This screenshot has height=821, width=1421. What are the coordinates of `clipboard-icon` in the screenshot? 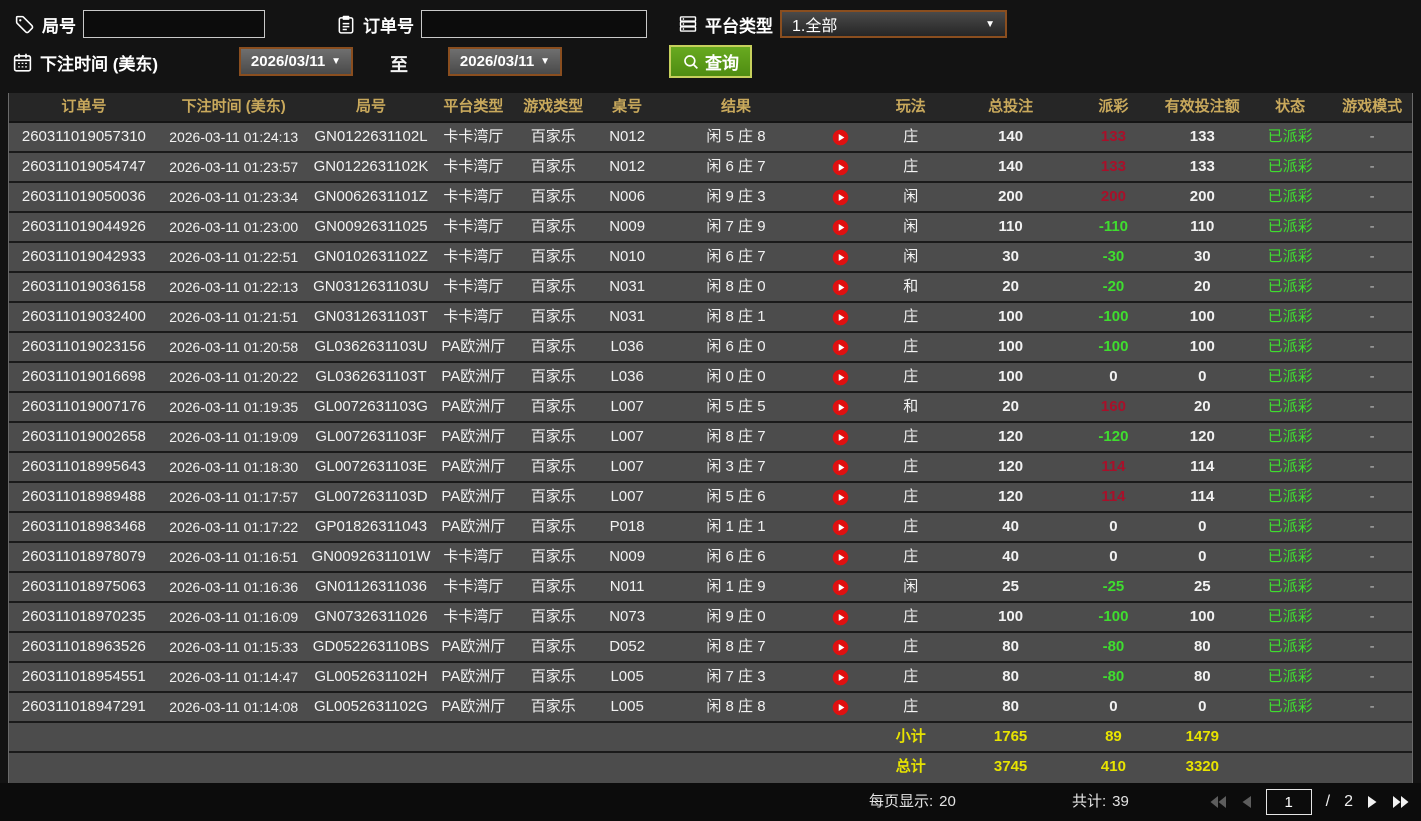 It's located at (346, 24).